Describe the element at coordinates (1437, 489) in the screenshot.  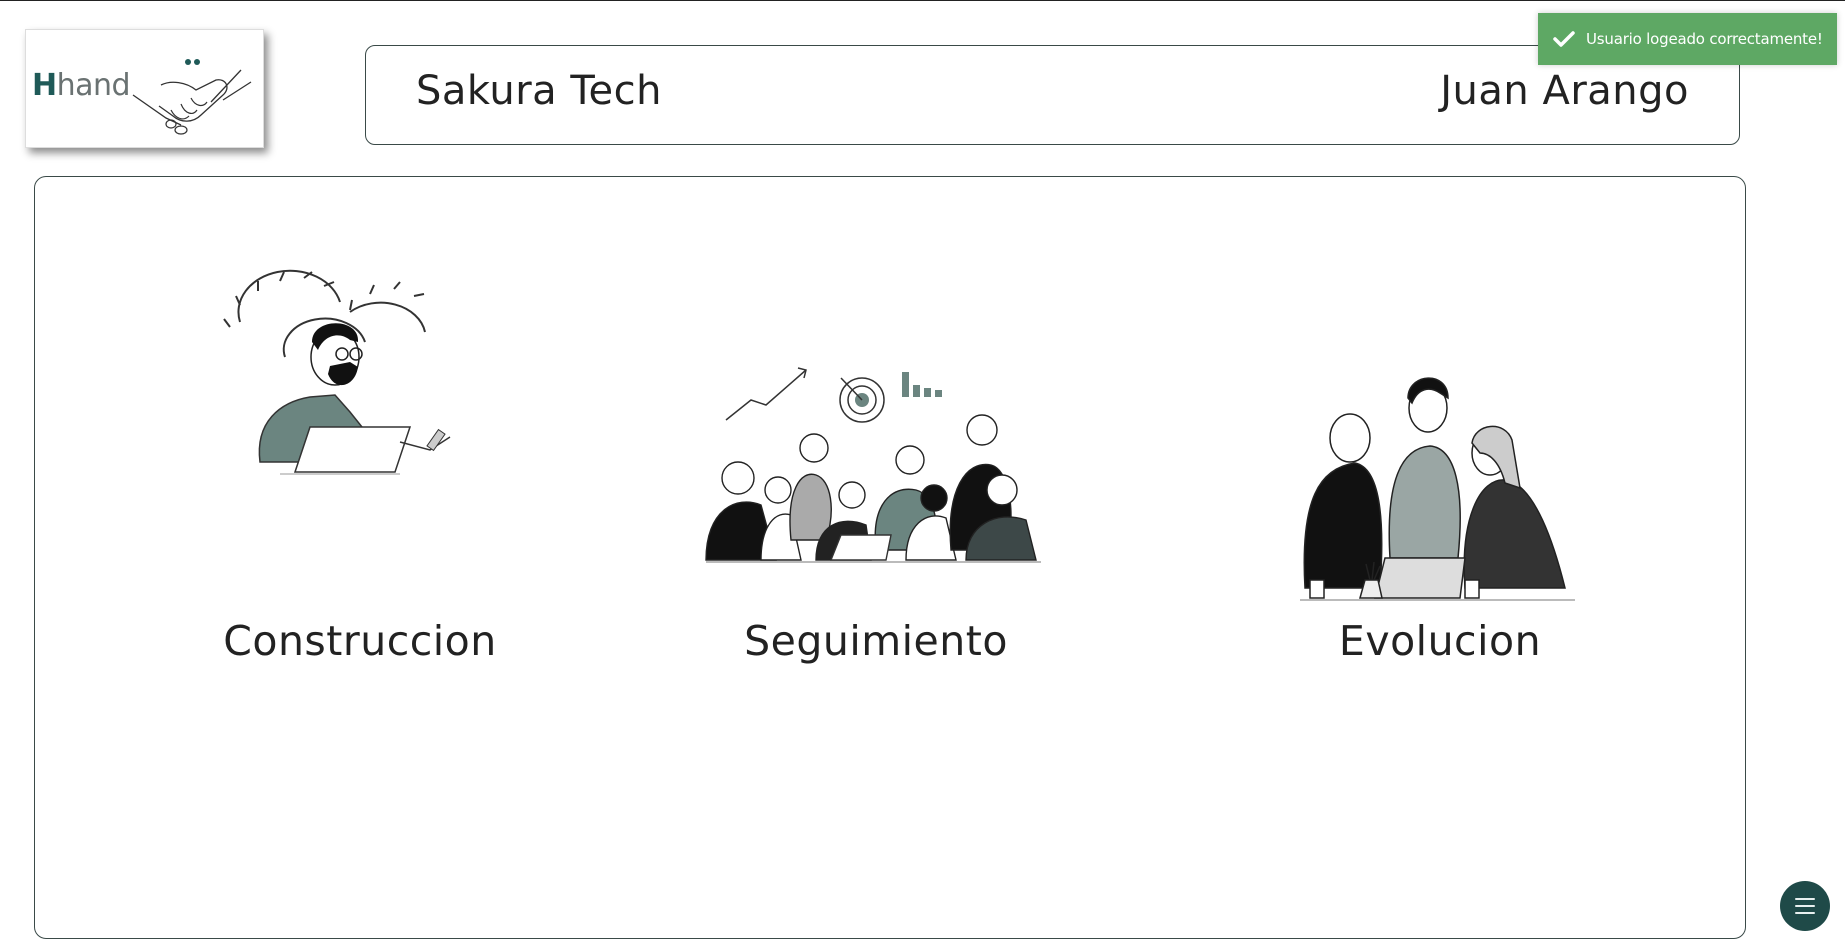
I see `team-collaboration-illustration` at that location.